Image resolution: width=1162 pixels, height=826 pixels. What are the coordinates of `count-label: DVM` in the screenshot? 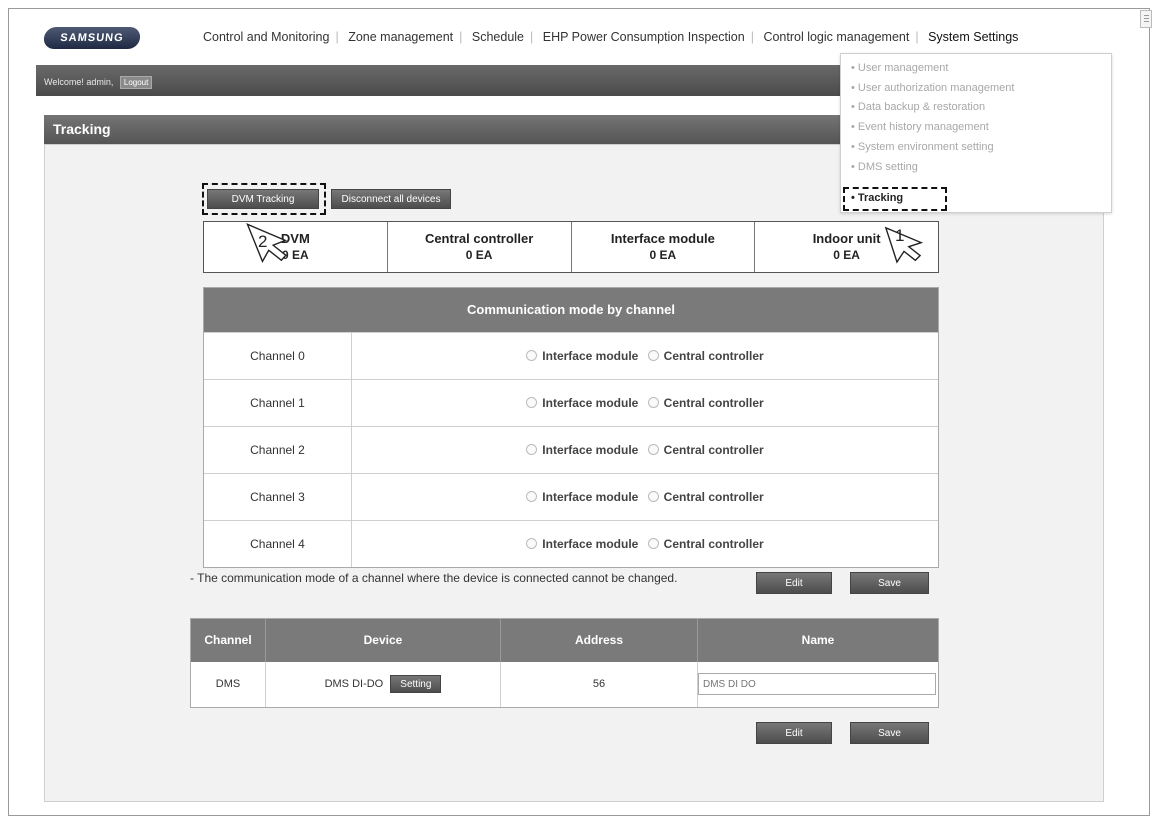 It's located at (295, 238).